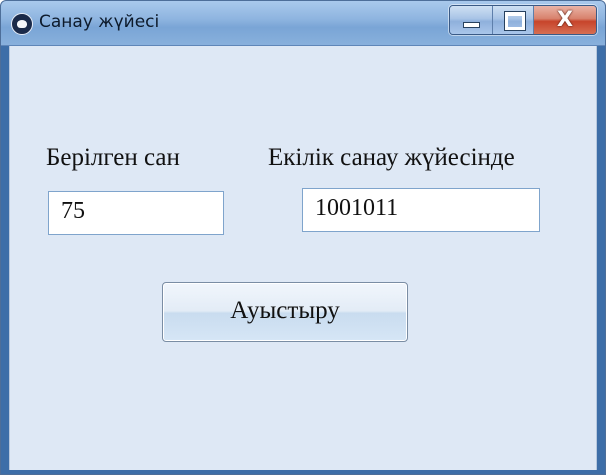 The image size is (606, 475). Describe the element at coordinates (421, 210) in the screenshot. I see `binary-result-field: 1001011` at that location.